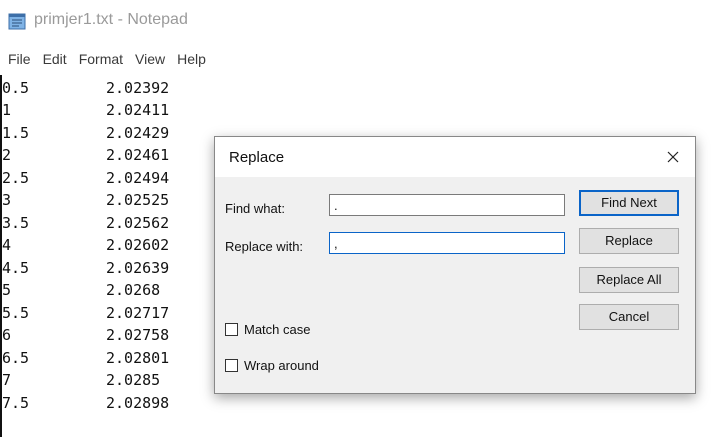 Image resolution: width=714 pixels, height=437 pixels. What do you see at coordinates (447, 243) in the screenshot?
I see `replace-with-input: ,` at bounding box center [447, 243].